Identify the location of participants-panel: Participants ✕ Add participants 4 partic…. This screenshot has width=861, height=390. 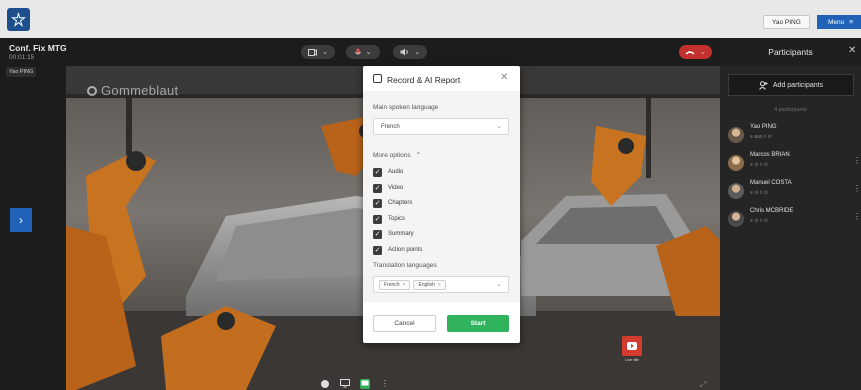
(790, 214).